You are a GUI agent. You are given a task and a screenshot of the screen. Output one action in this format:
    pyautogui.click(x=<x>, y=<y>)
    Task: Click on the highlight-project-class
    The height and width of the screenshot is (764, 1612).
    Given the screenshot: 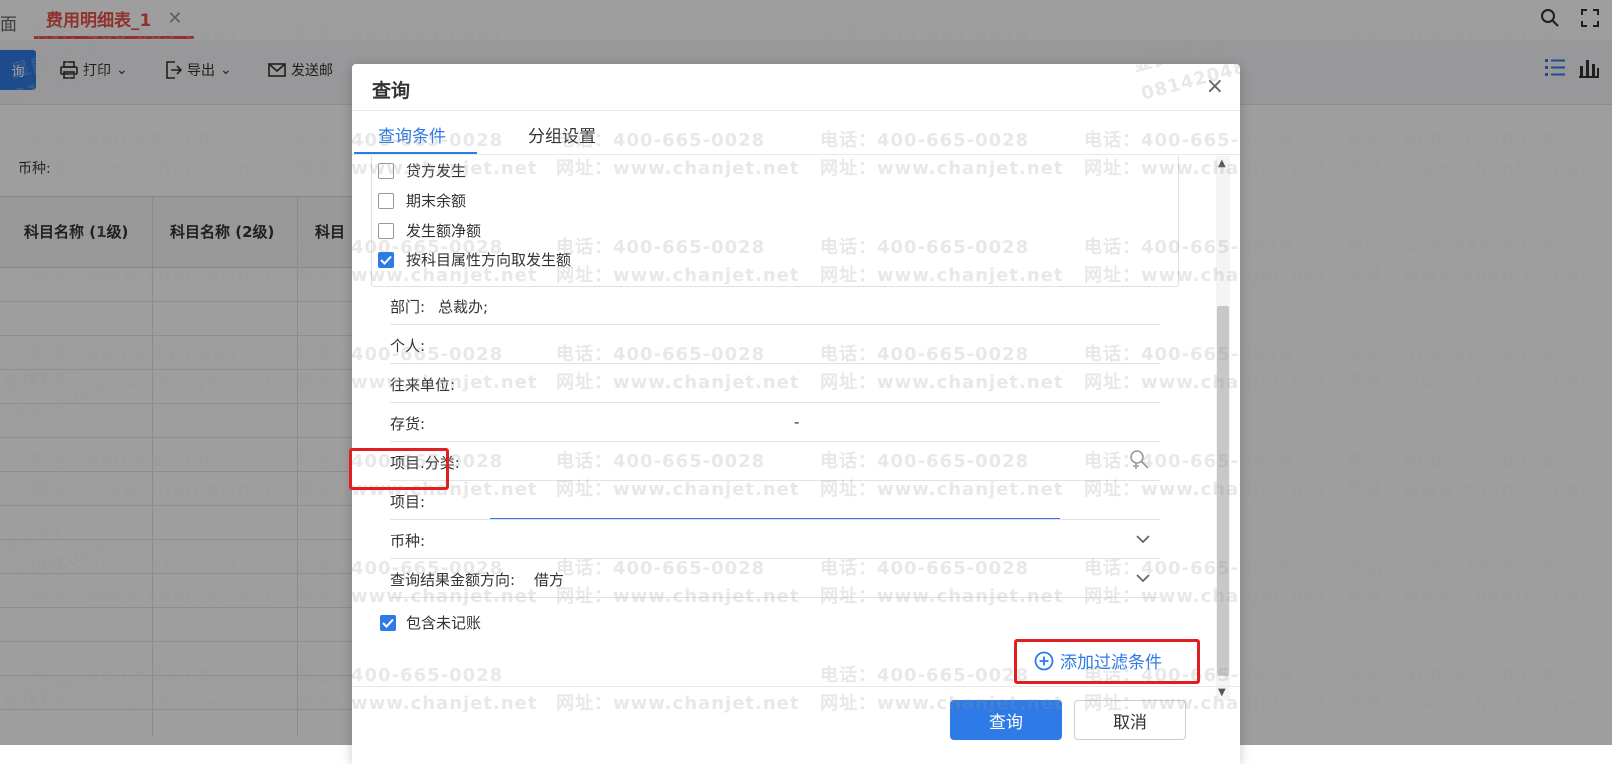 What is the action you would take?
    pyautogui.click(x=399, y=469)
    